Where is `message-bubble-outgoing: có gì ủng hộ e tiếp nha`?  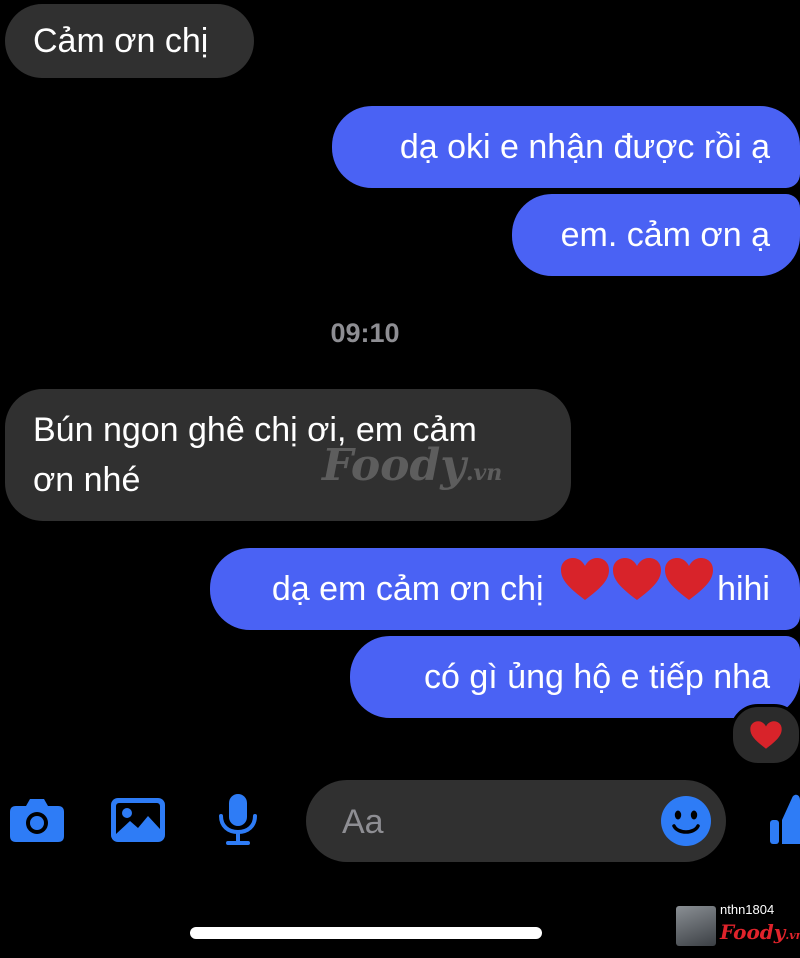 message-bubble-outgoing: có gì ủng hộ e tiếp nha is located at coordinates (575, 677).